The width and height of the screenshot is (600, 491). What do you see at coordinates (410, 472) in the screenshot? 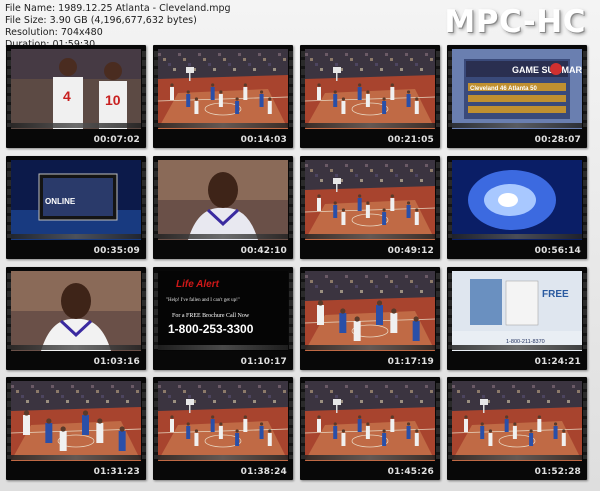
I see `timestamp: 01:45:26` at bounding box center [410, 472].